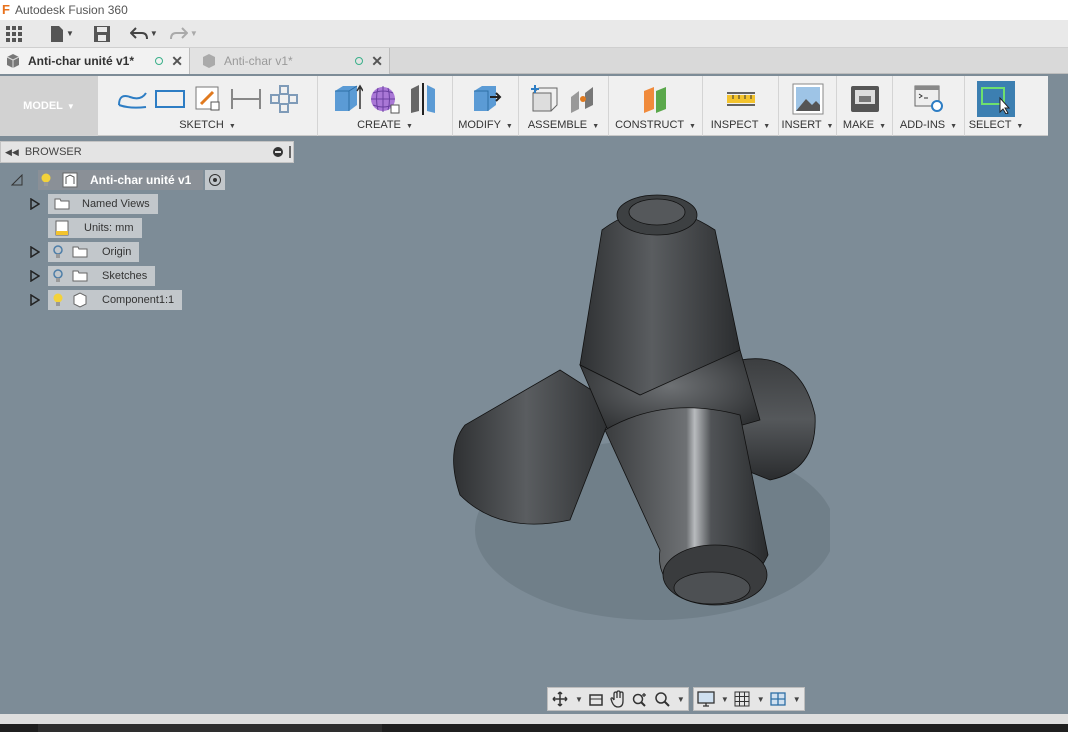 This screenshot has height=732, width=1068. I want to click on offset-plane-tool, so click(656, 99).